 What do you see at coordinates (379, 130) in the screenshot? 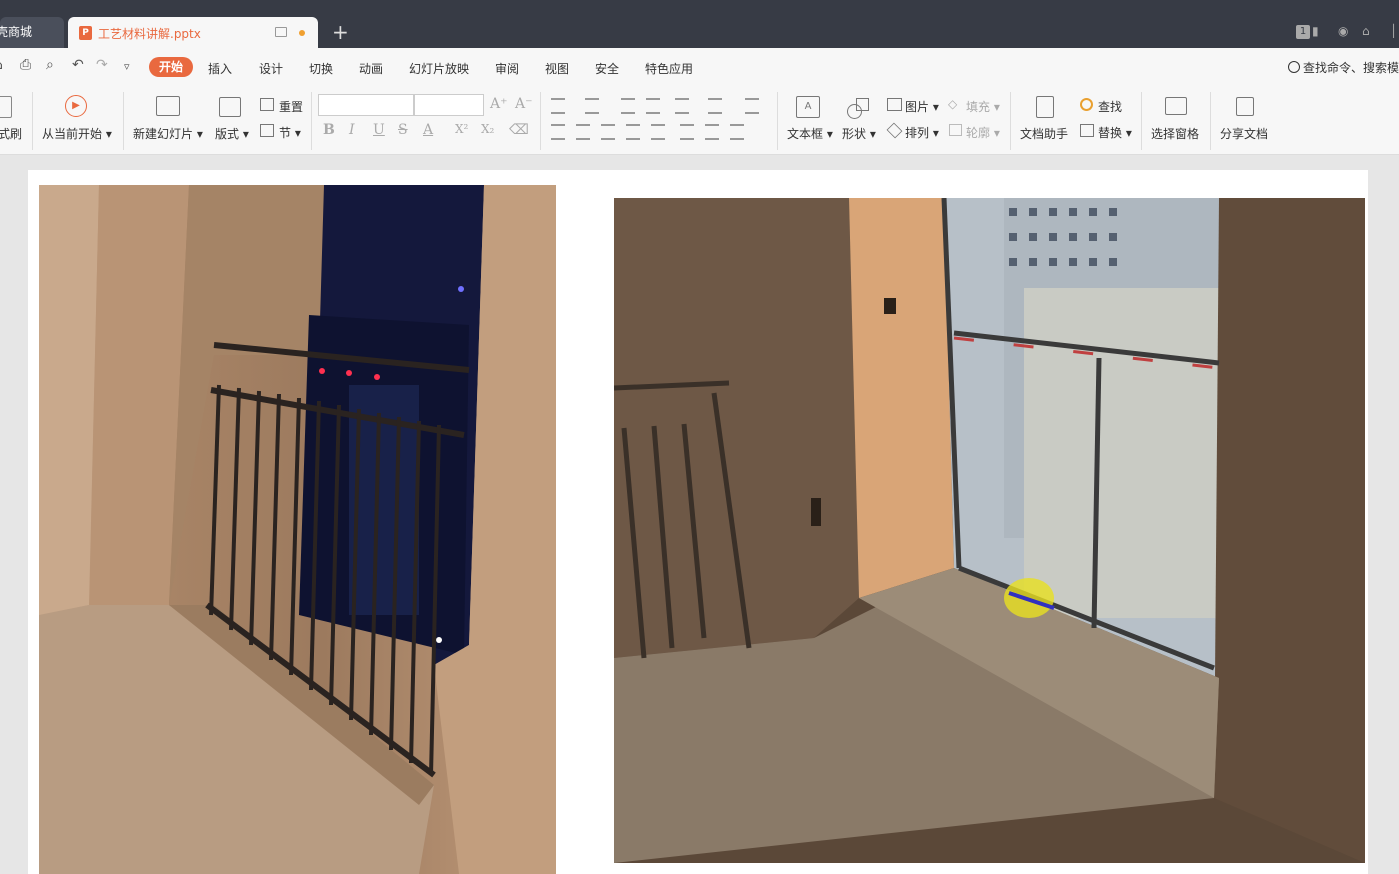
I see `underline-button: U` at bounding box center [379, 130].